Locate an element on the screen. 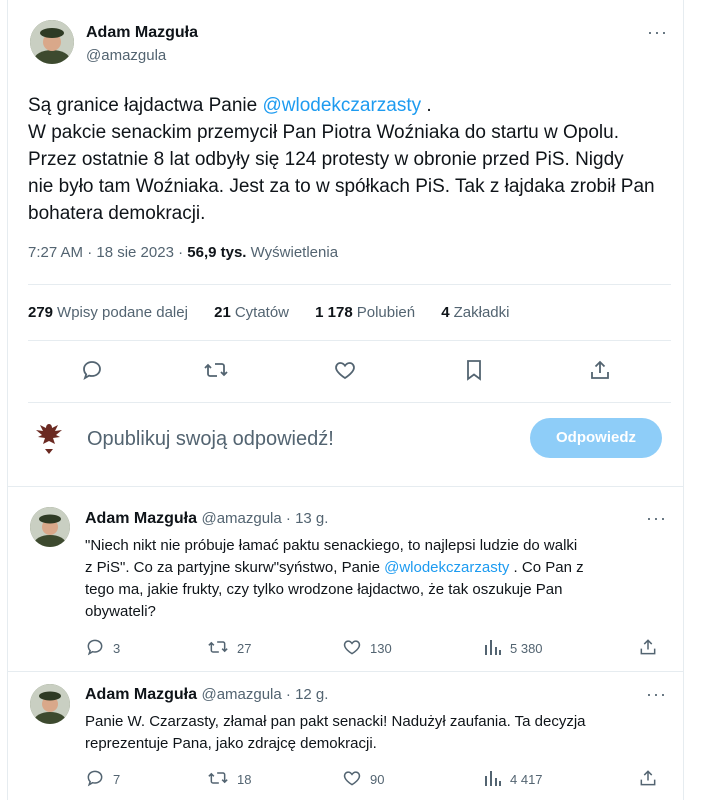 This screenshot has height=800, width=701. reply-input: Opublikuj swoją odpowiedź! is located at coordinates (210, 439).